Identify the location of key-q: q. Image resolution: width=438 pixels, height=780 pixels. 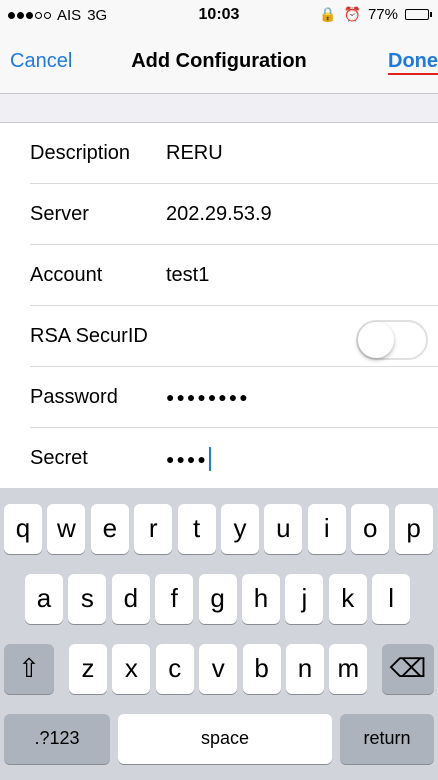
(23, 529).